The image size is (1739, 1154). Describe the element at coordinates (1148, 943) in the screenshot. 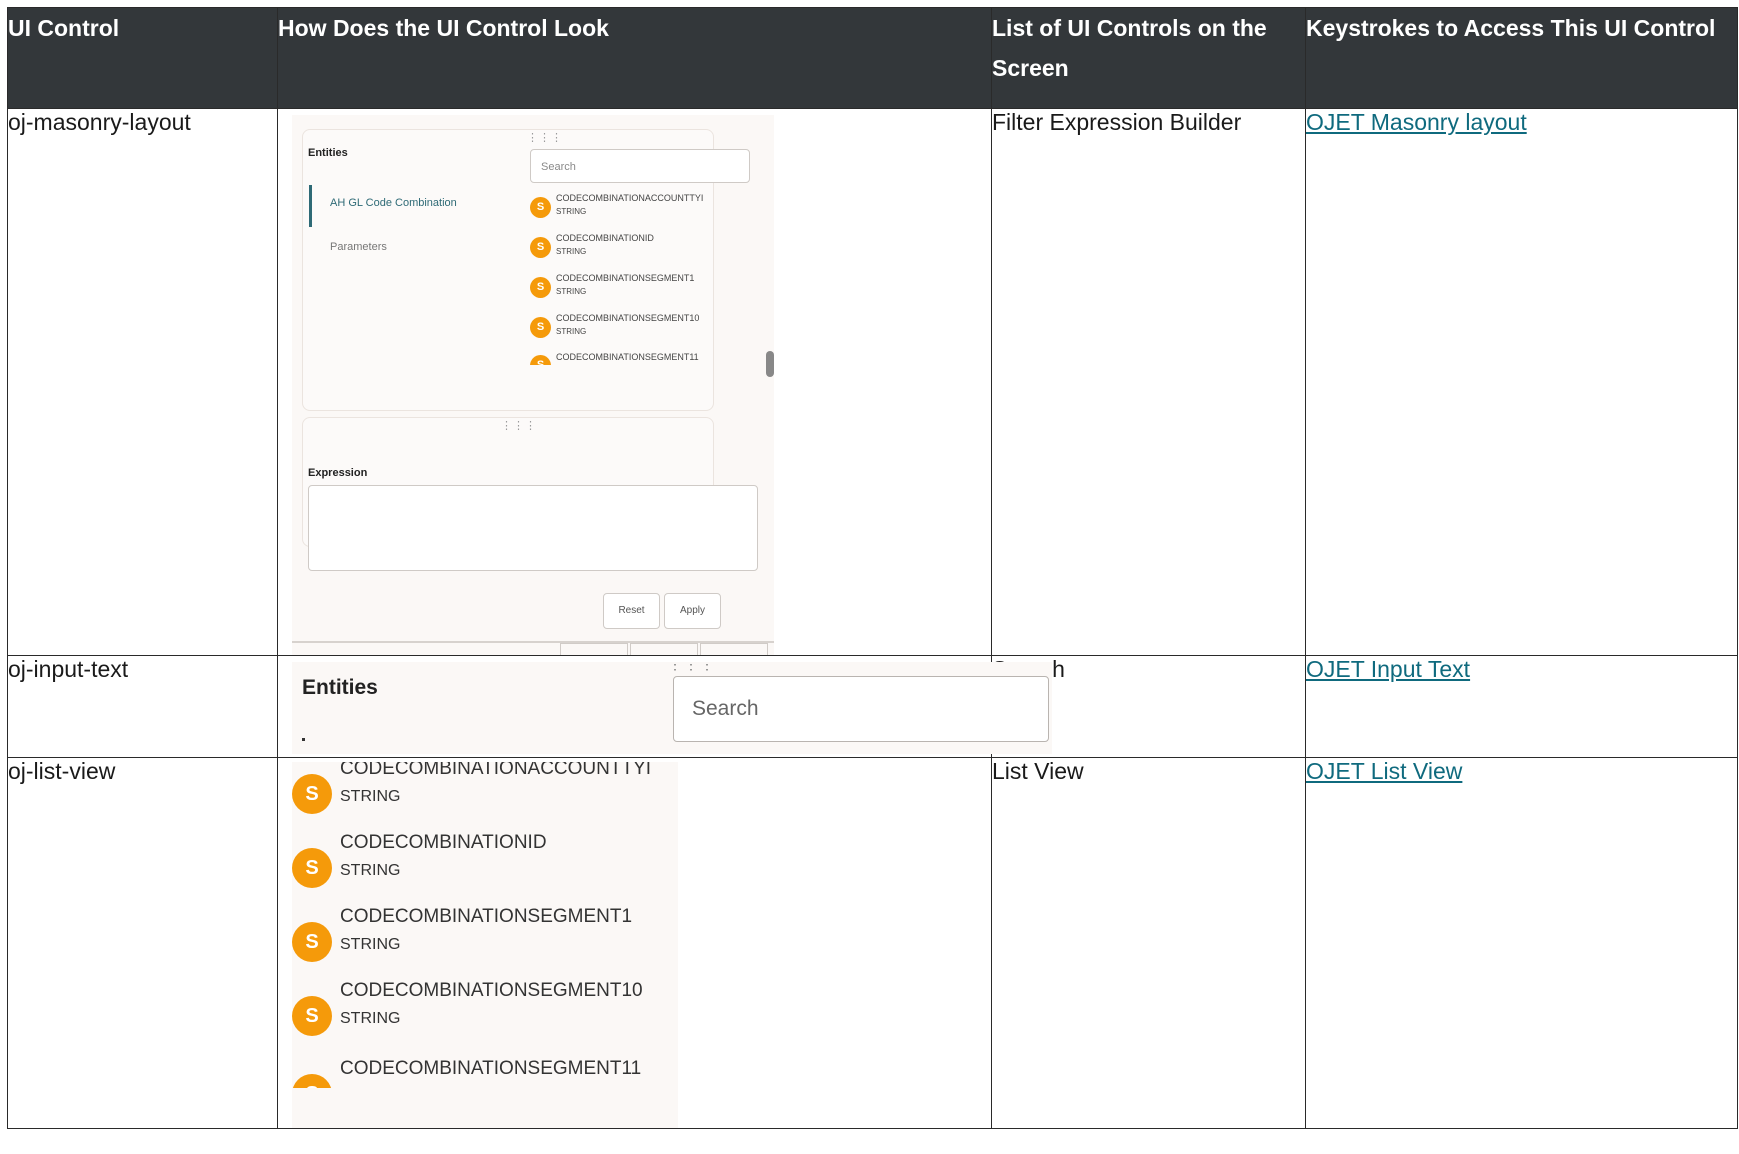

I see `control-list: List View` at that location.